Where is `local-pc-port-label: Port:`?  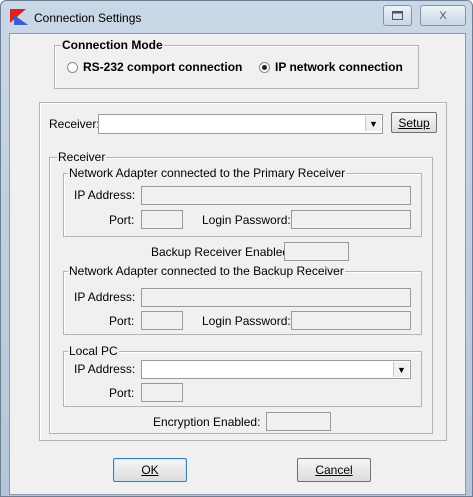 local-pc-port-label: Port: is located at coordinates (122, 393).